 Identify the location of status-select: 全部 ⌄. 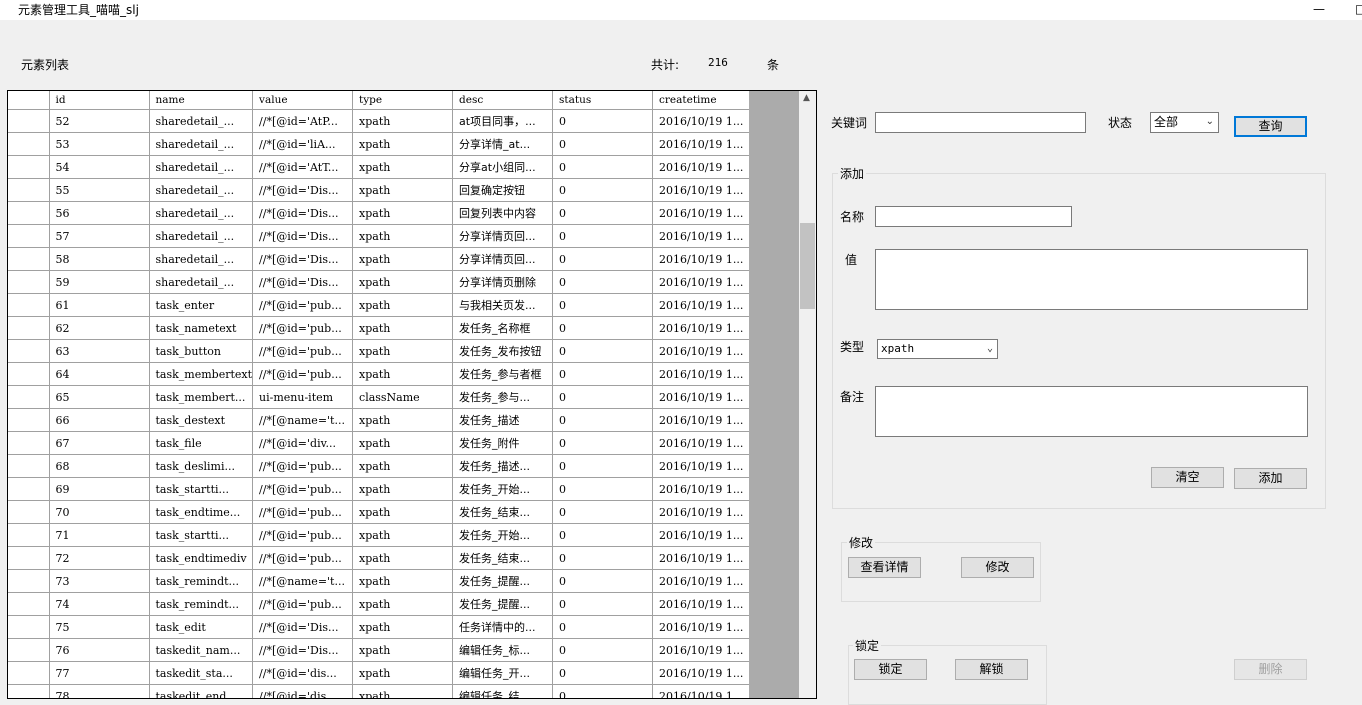
(1184, 122).